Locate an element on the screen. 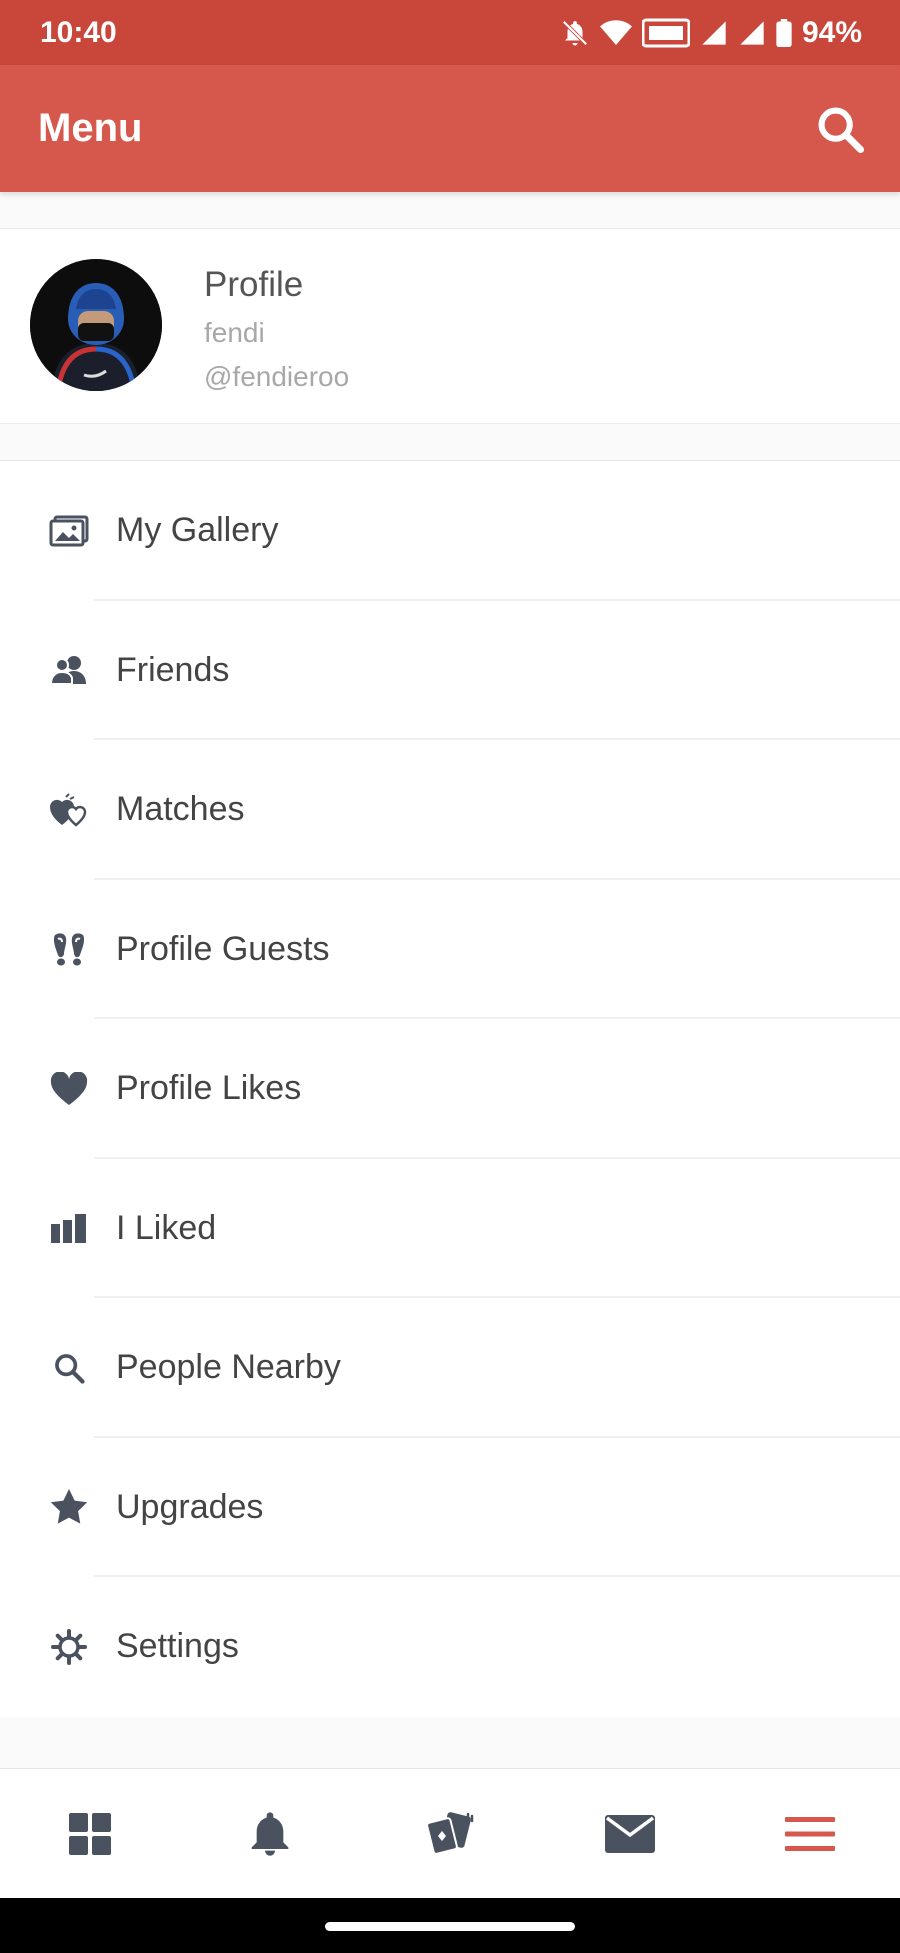 This screenshot has width=900, height=1953. profile-handle: @fendieroo is located at coordinates (277, 376).